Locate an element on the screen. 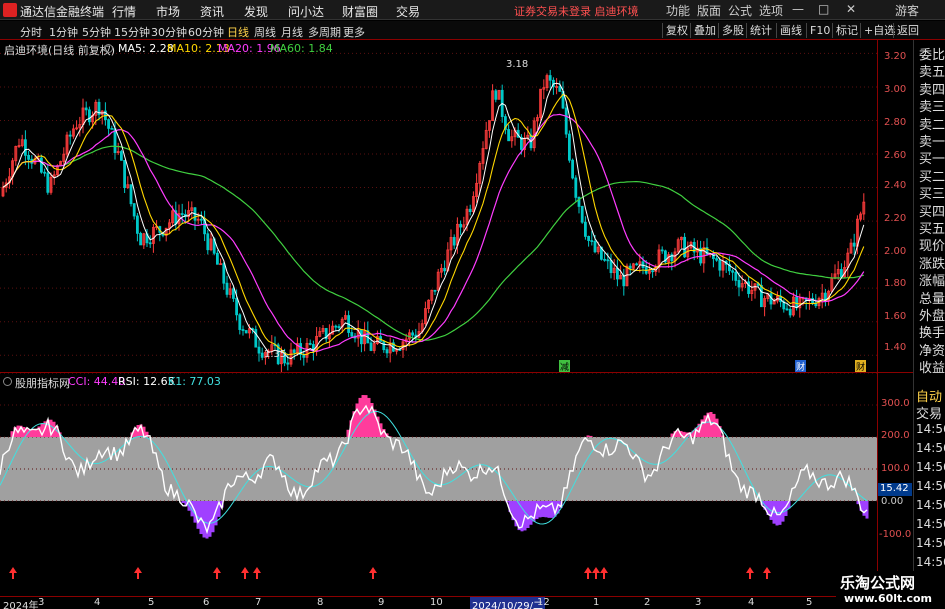  period-weekly: 周线 is located at coordinates (265, 32).